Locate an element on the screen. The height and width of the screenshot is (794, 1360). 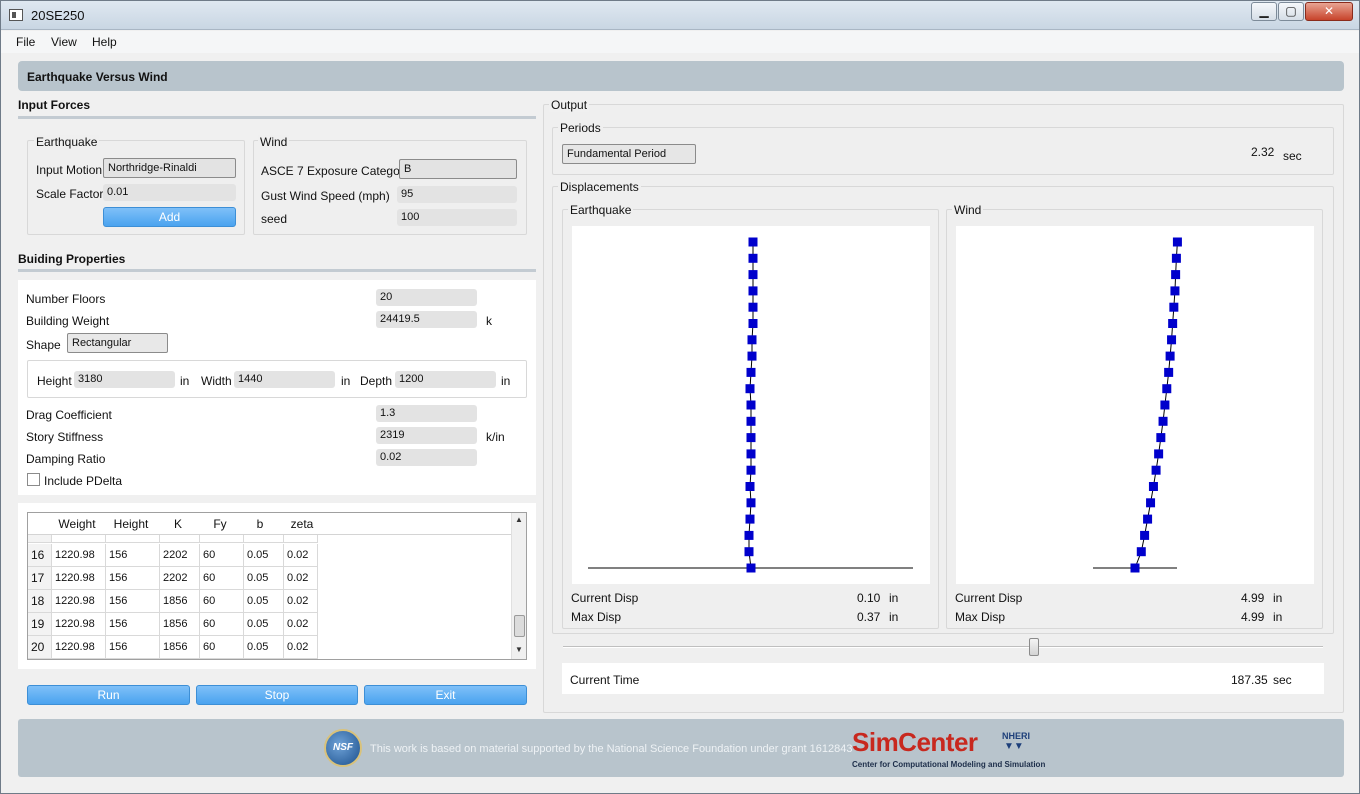
column-header-b: b is located at coordinates (260, 524).